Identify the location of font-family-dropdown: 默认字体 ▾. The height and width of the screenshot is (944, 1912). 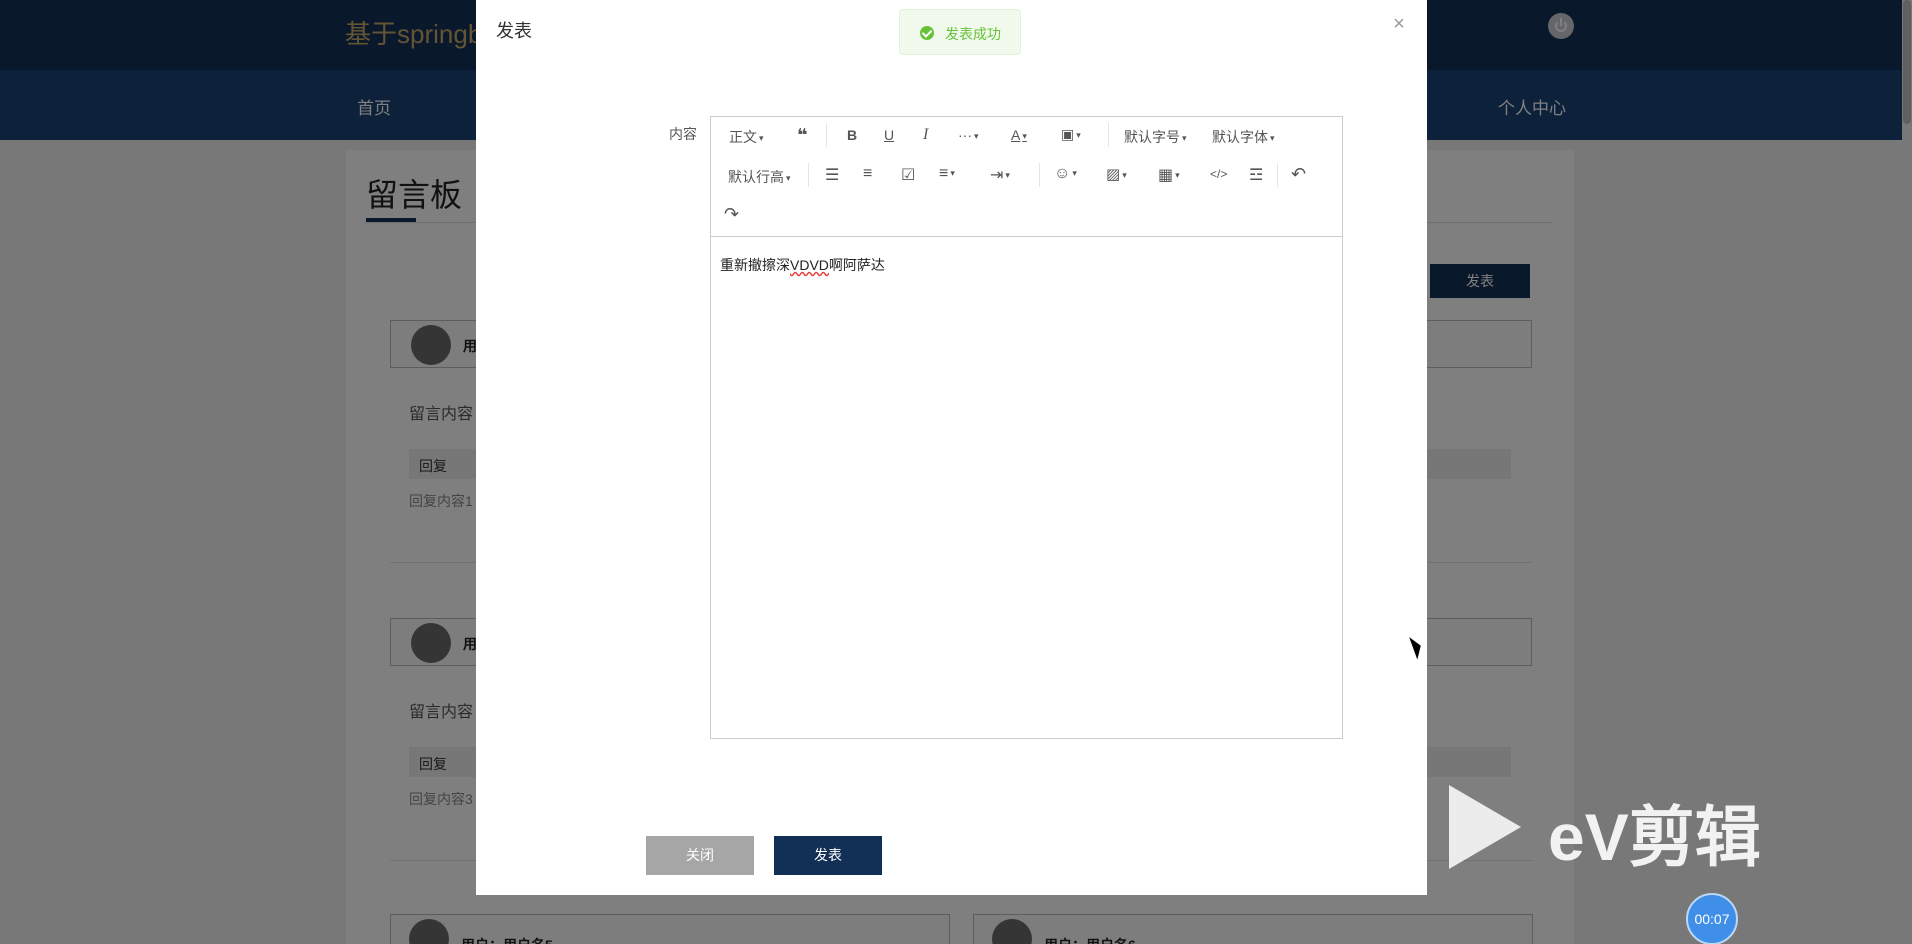
(1243, 137).